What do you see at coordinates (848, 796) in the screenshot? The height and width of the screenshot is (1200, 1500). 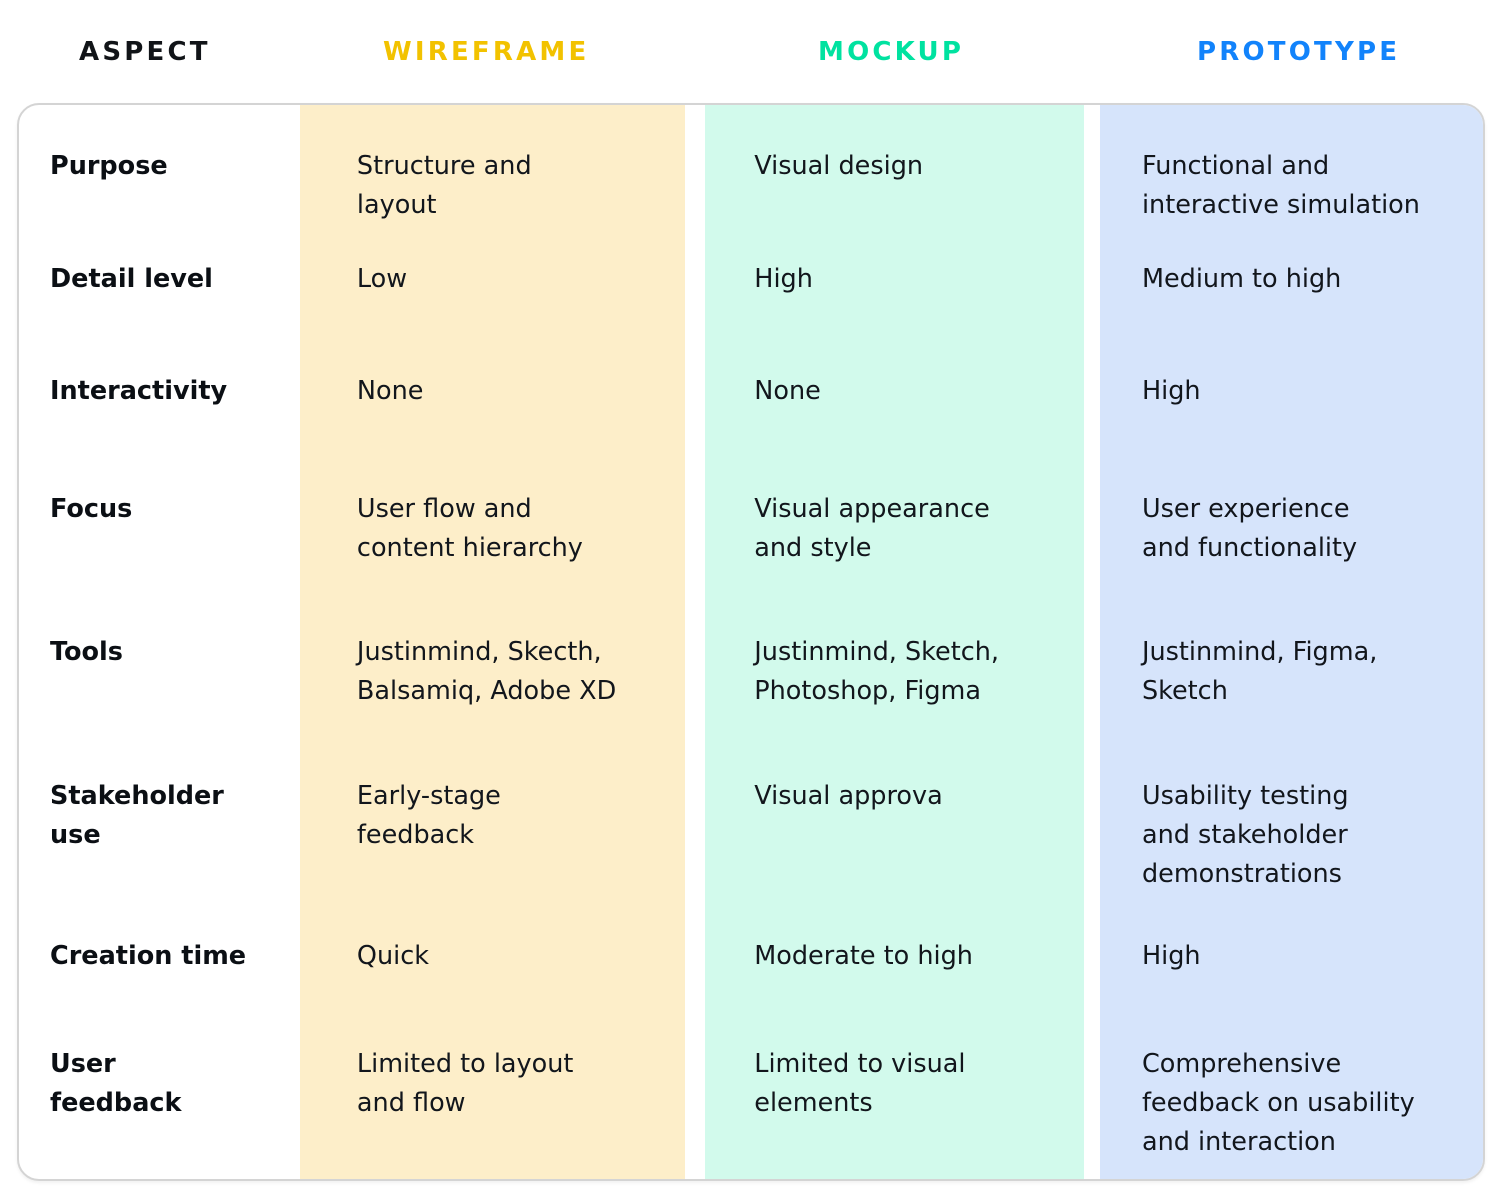 I see `cell-mockup: Visual approva` at bounding box center [848, 796].